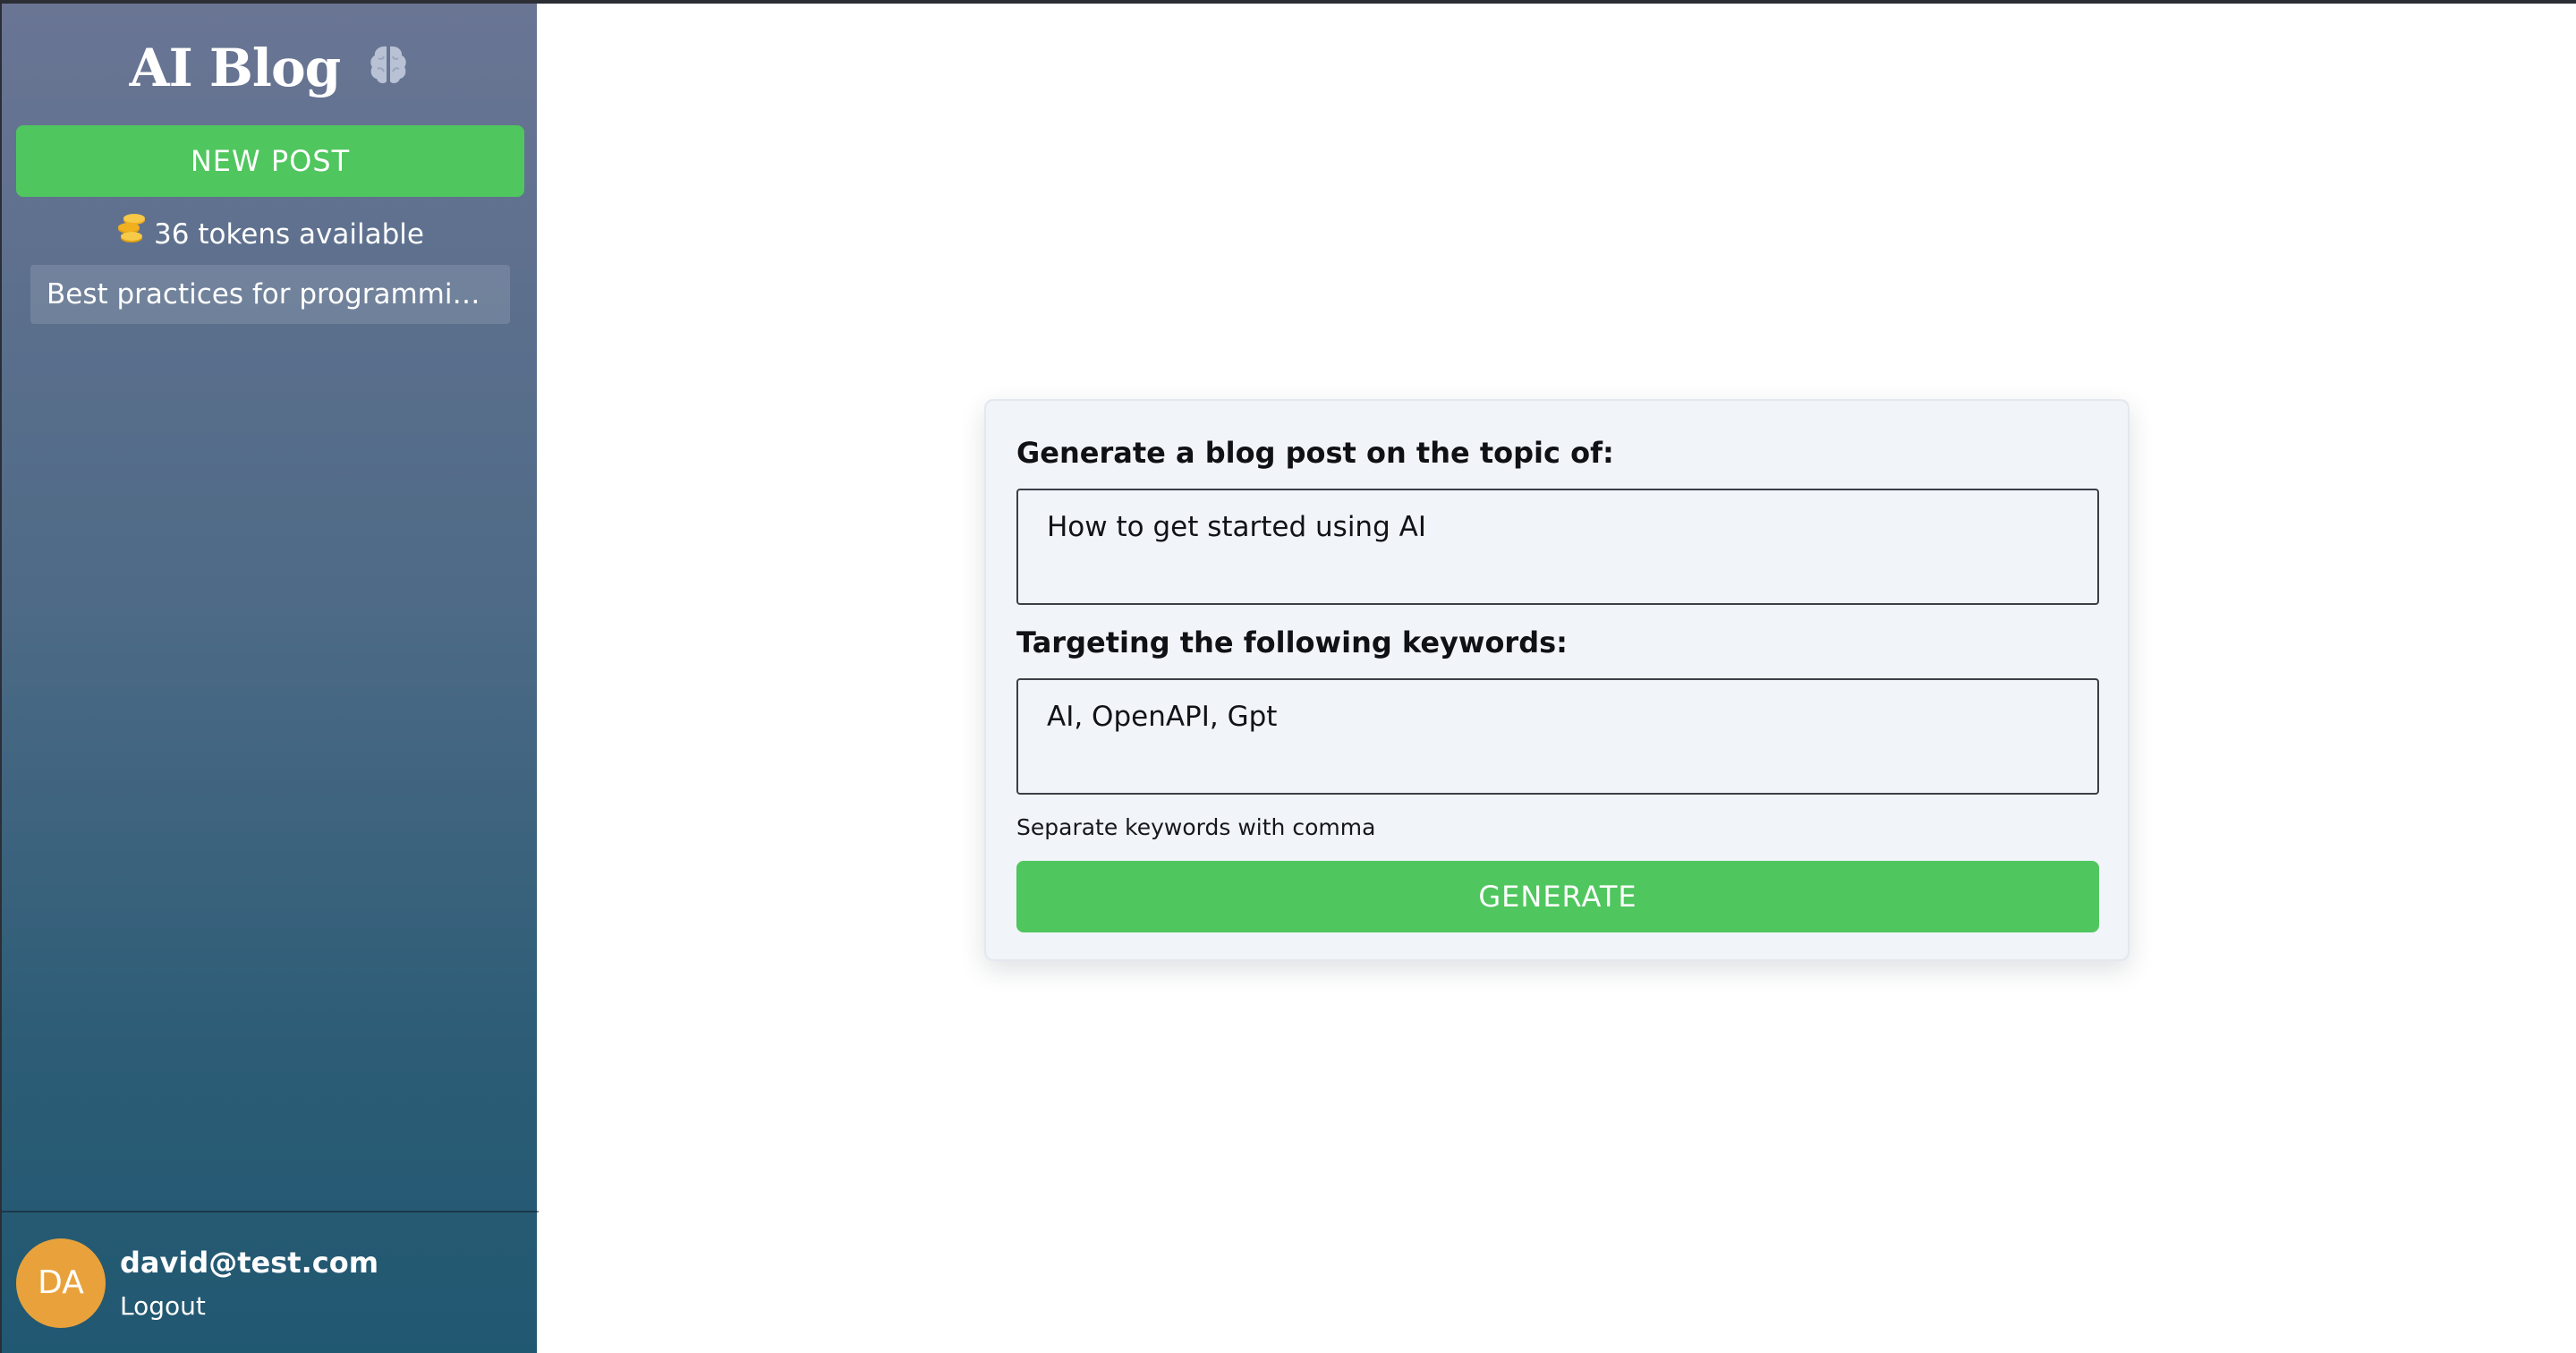 The width and height of the screenshot is (2576, 1353). Describe the element at coordinates (1557, 896) in the screenshot. I see `generate-button: GENERATE` at that location.